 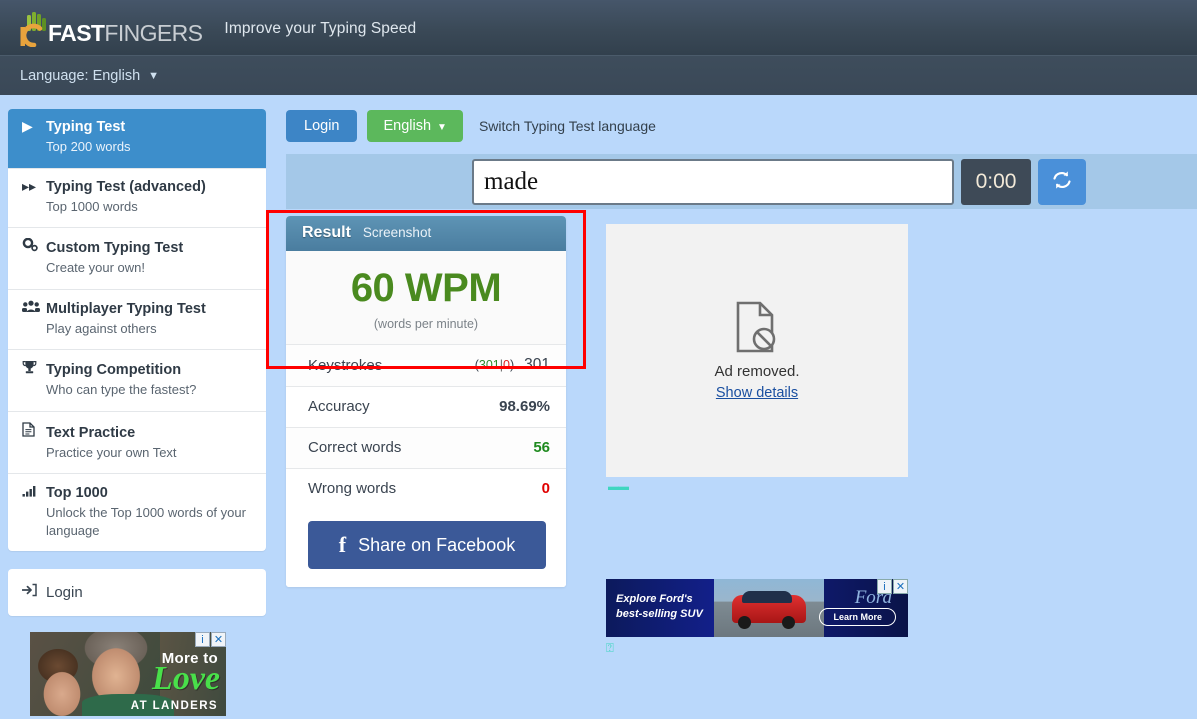 I want to click on sidebar-item-subtitle: Top 1000 words, so click(x=92, y=206).